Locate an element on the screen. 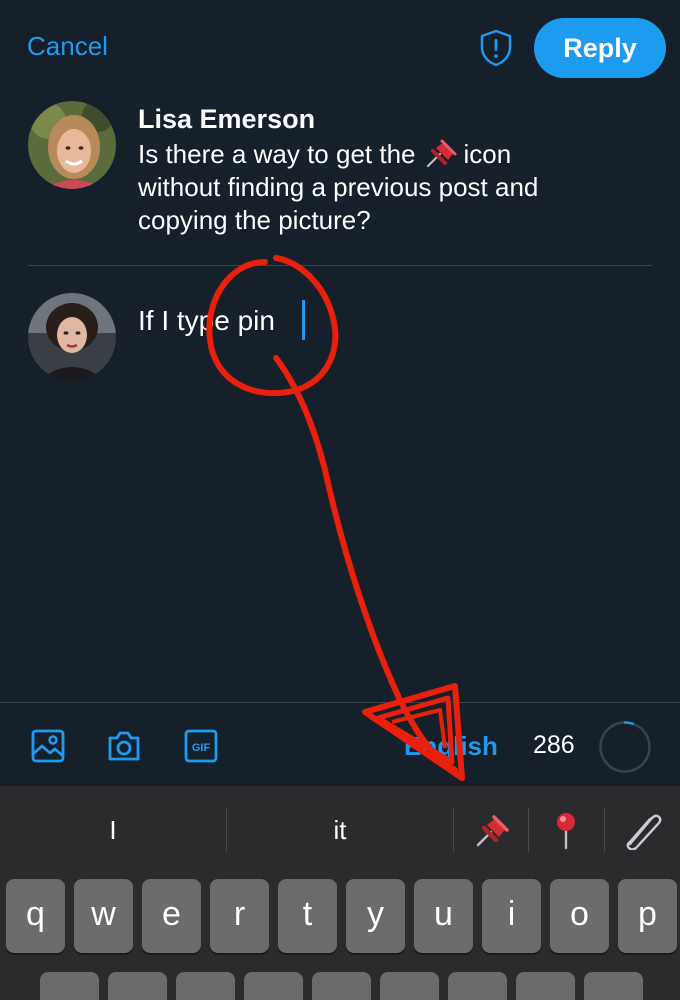 The width and height of the screenshot is (680, 1000). key-q: q is located at coordinates (35, 916).